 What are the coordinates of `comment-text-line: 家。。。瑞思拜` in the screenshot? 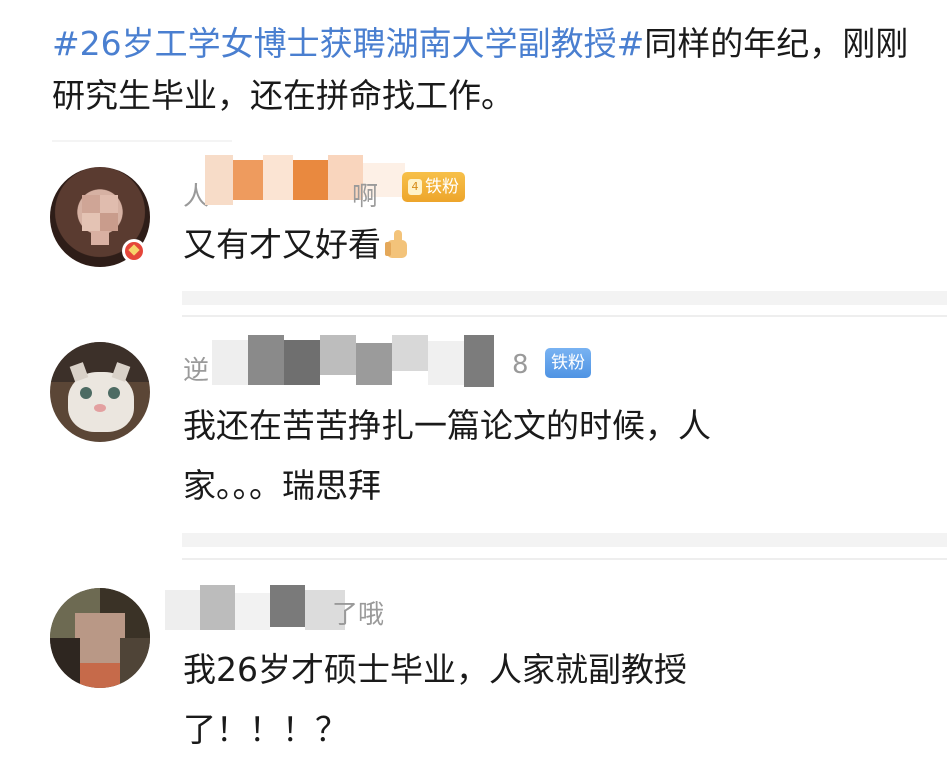 It's located at (282, 485).